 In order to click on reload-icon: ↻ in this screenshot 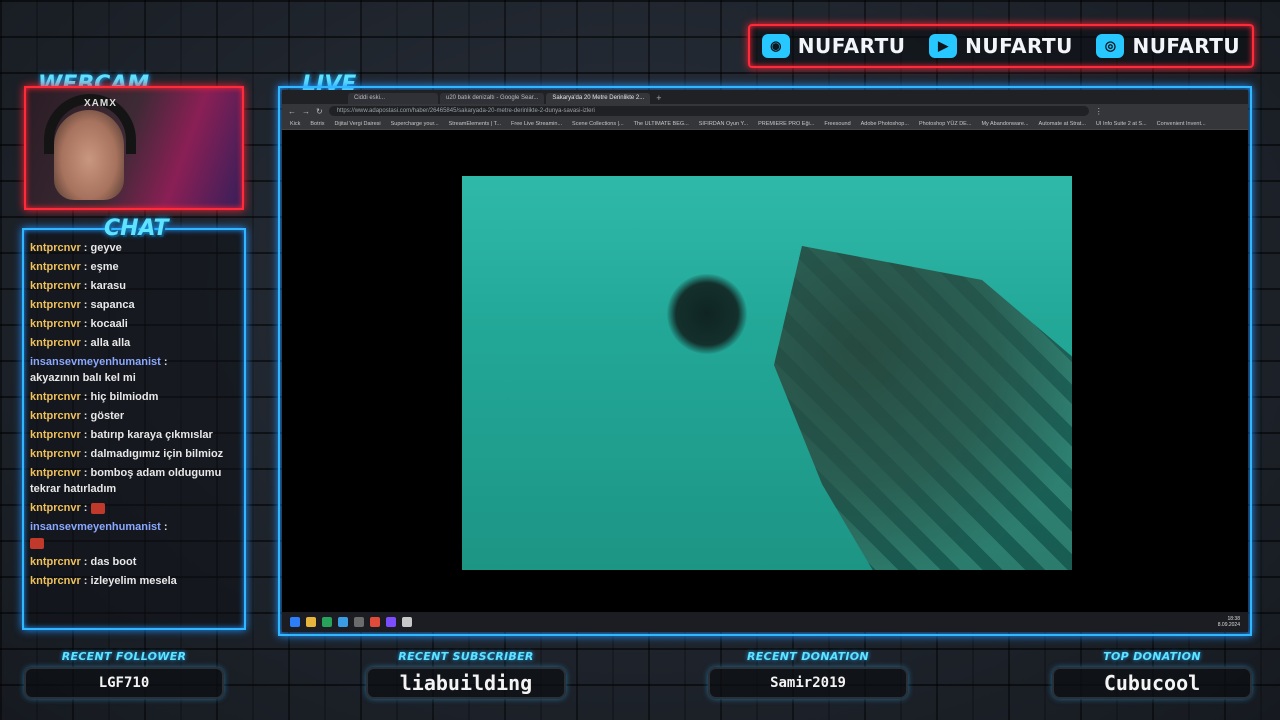, I will do `click(319, 111)`.